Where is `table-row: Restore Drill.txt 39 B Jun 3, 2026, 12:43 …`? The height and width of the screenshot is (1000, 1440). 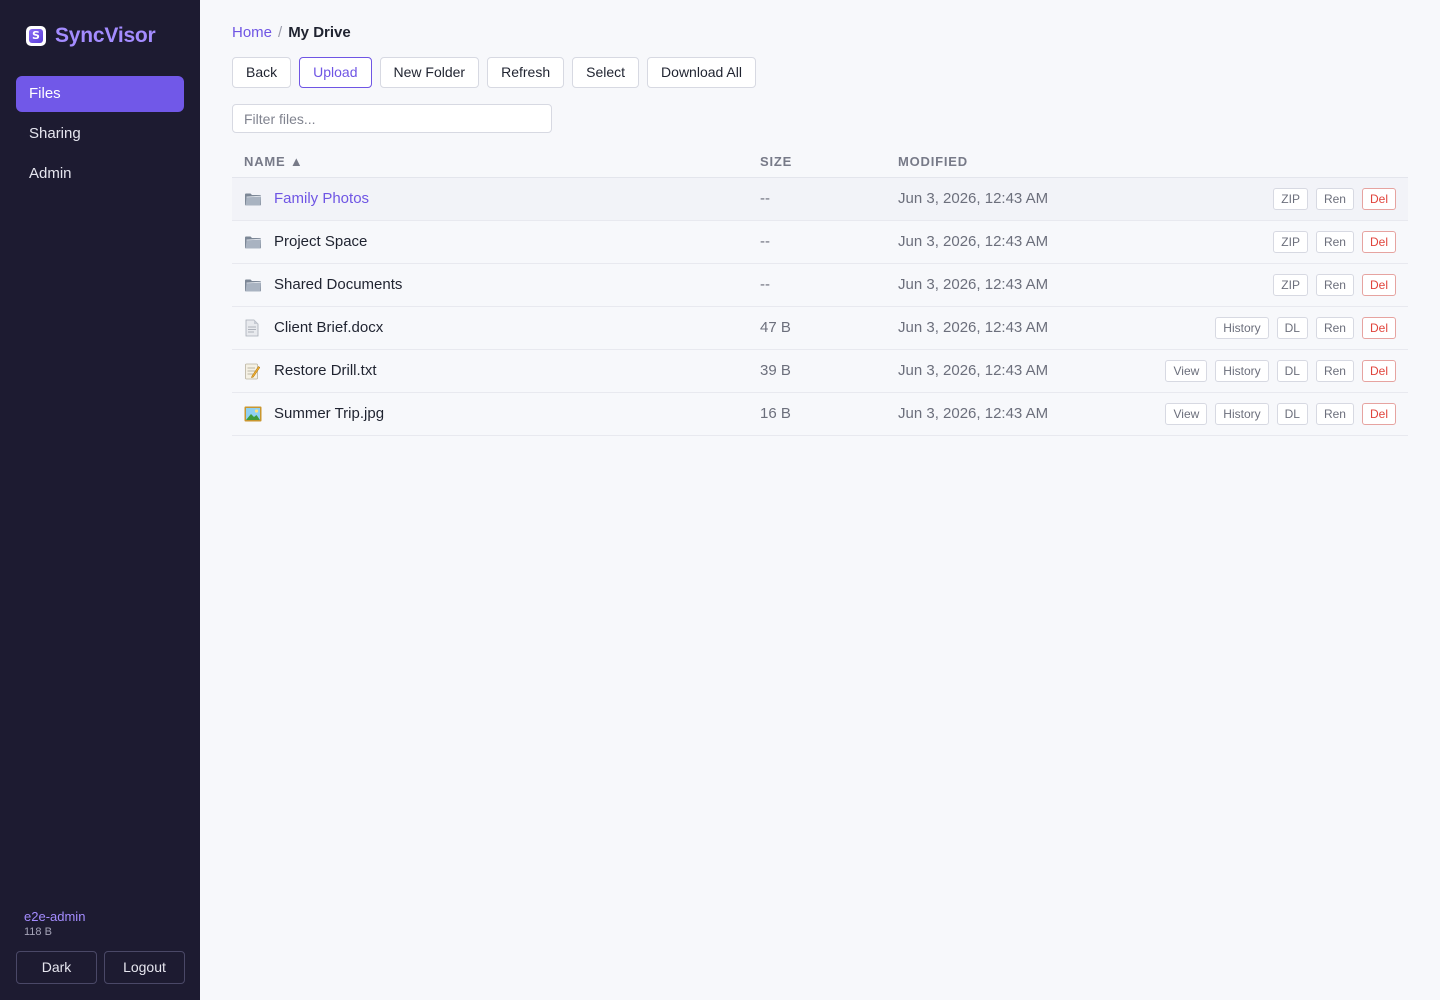 table-row: Restore Drill.txt 39 B Jun 3, 2026, 12:43 … is located at coordinates (820, 371).